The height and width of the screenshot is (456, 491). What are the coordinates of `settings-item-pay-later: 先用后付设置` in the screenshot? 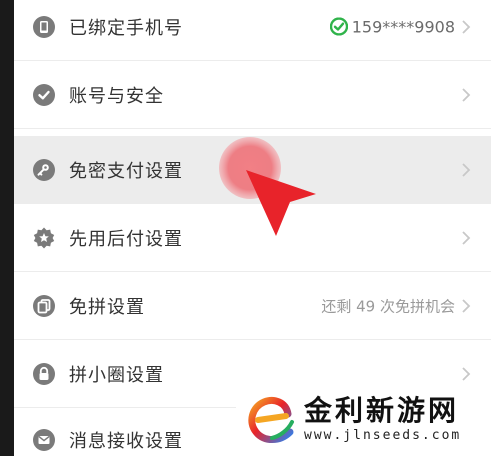 It's located at (252, 238).